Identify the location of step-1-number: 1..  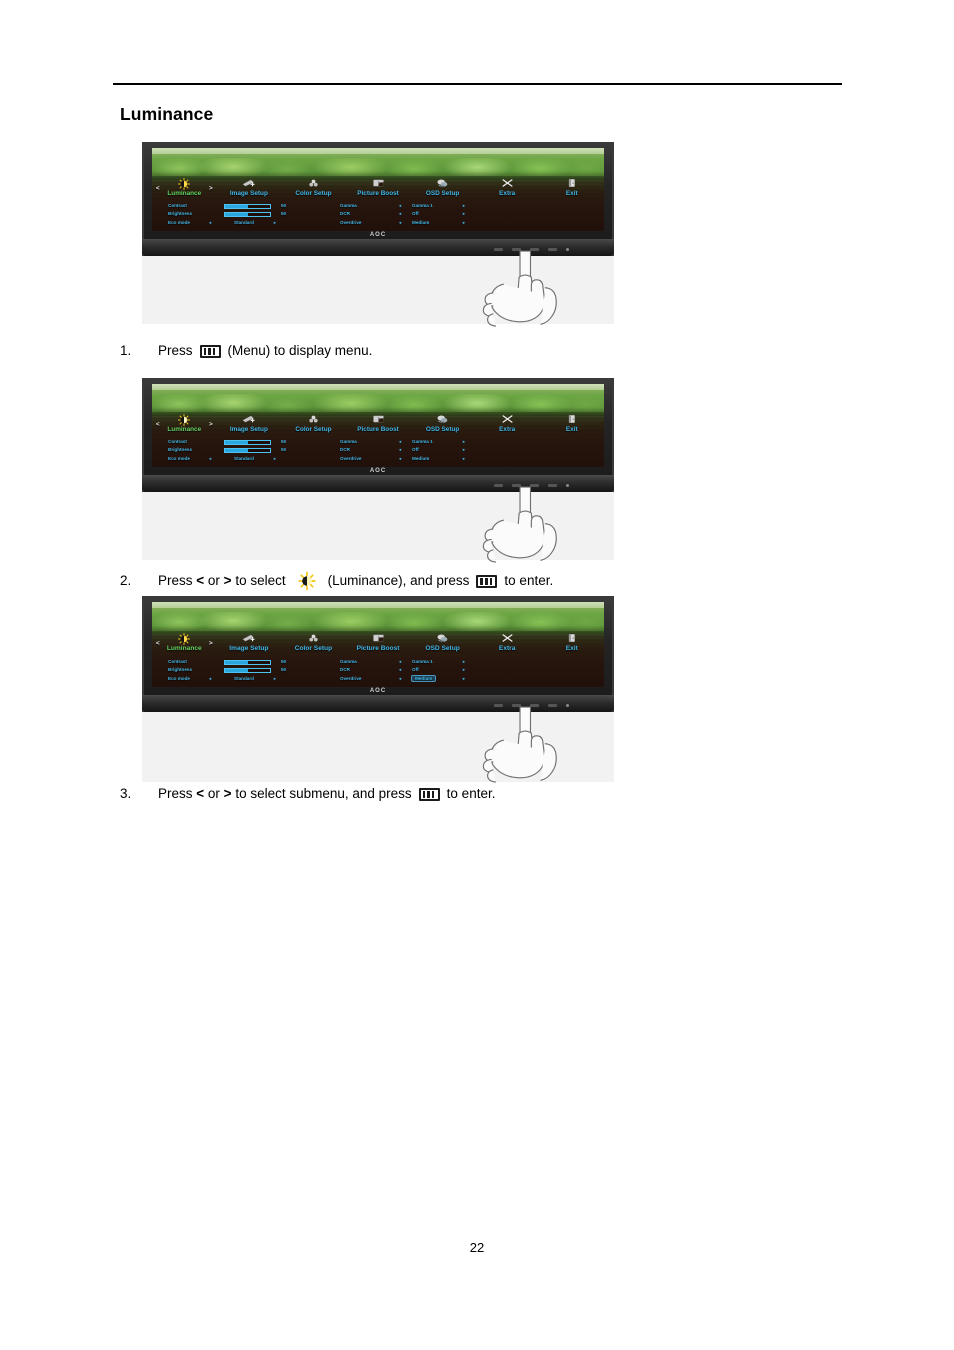
(126, 350).